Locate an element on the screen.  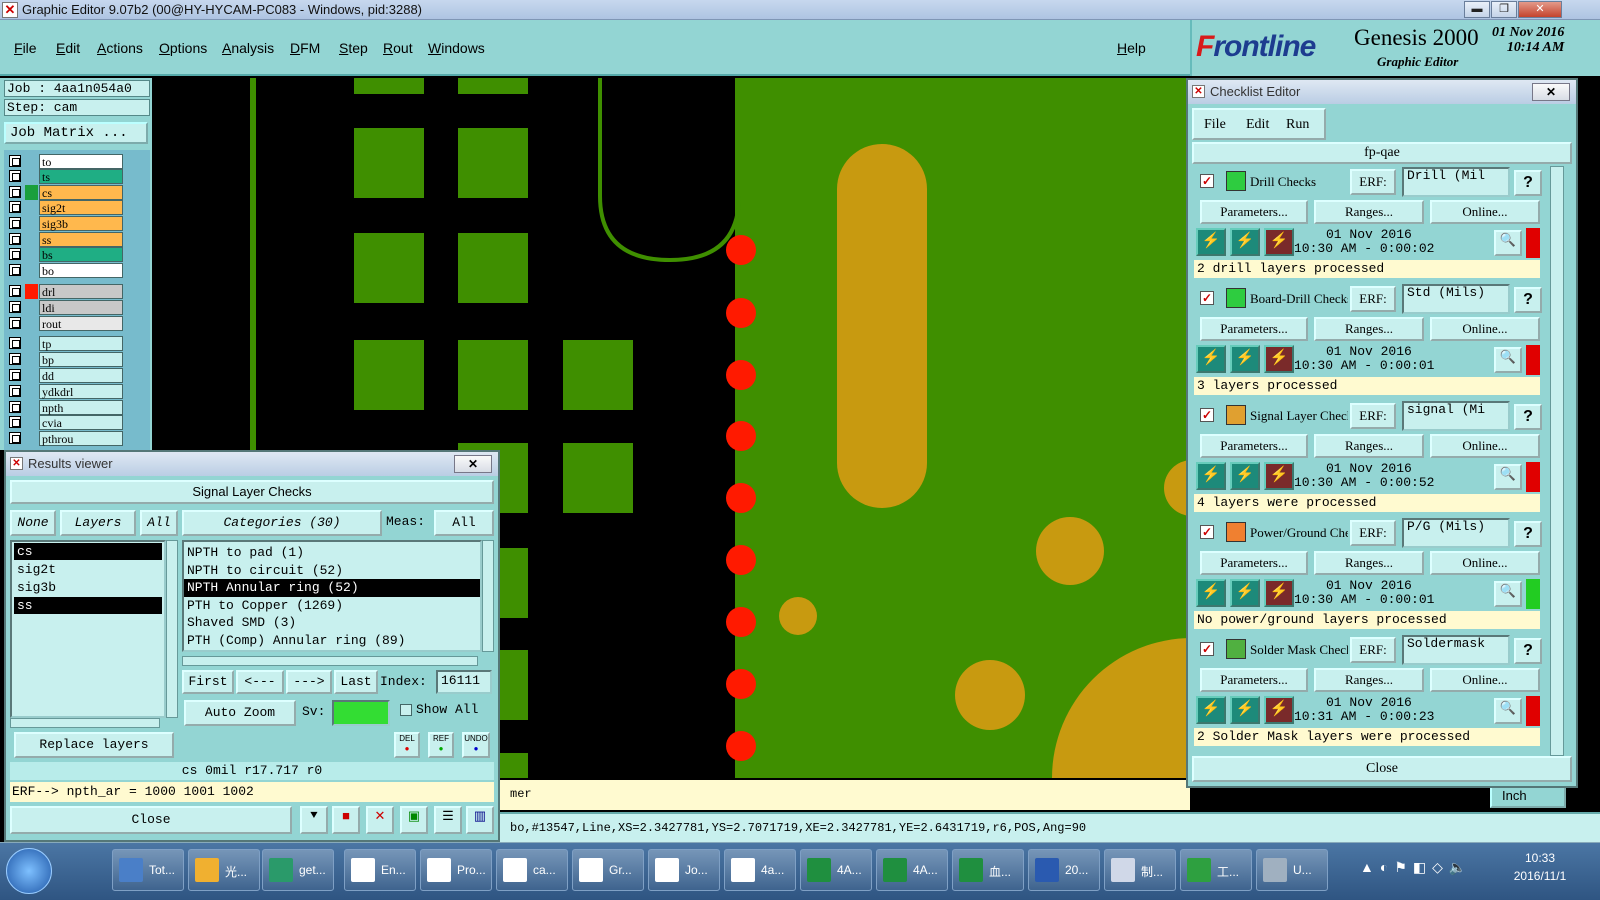
refresh-icon: REF ● is located at coordinates (441, 745).